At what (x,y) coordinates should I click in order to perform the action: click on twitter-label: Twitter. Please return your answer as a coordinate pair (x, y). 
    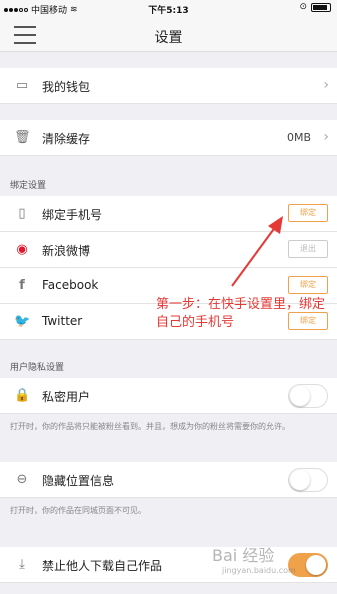
    Looking at the image, I should click on (62, 321).